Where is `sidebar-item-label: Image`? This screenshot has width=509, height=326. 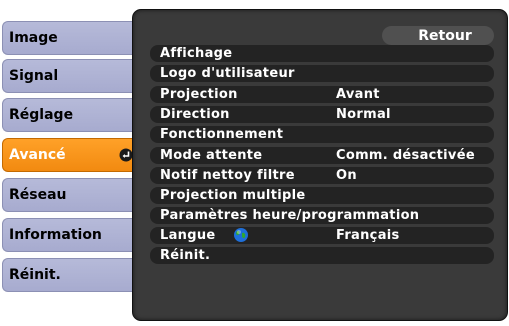 sidebar-item-label: Image is located at coordinates (33, 38).